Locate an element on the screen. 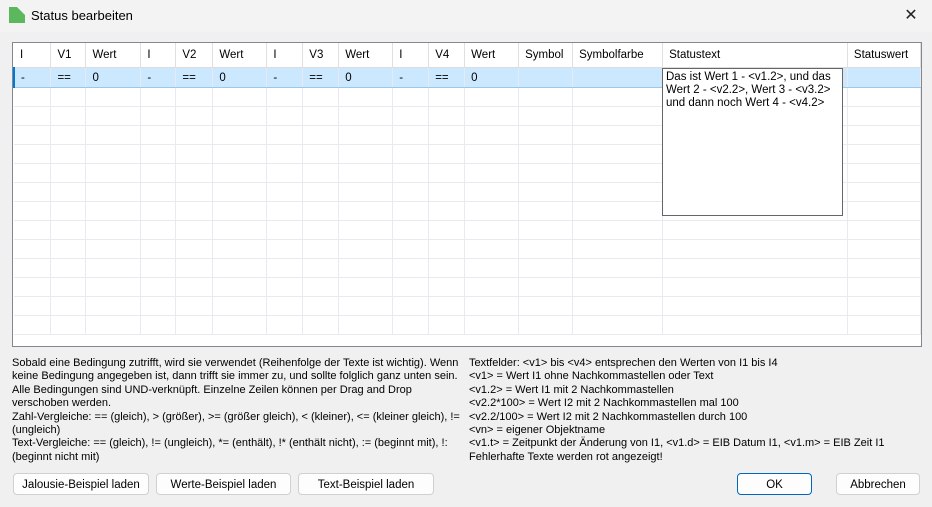  column-header: Symbolfarbe is located at coordinates (618, 55).